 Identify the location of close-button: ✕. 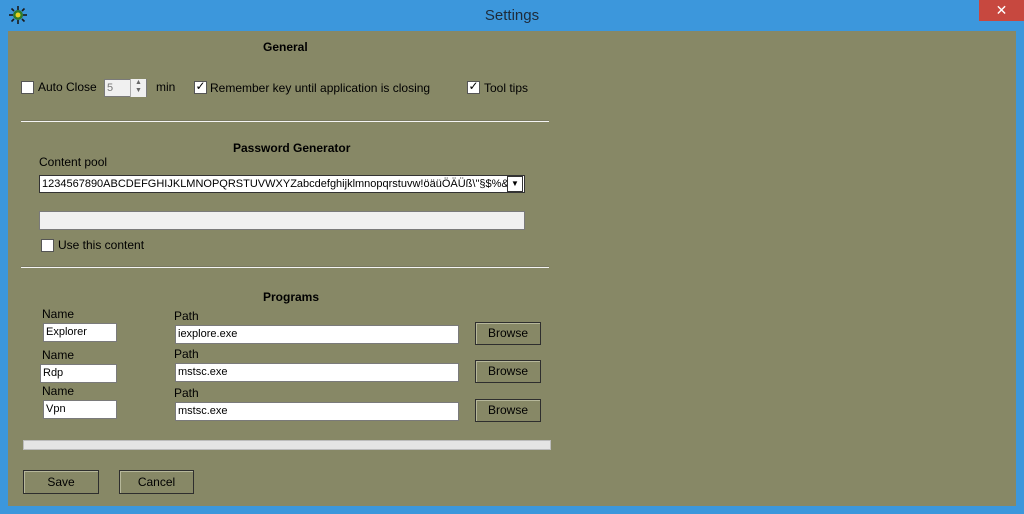
(1001, 10).